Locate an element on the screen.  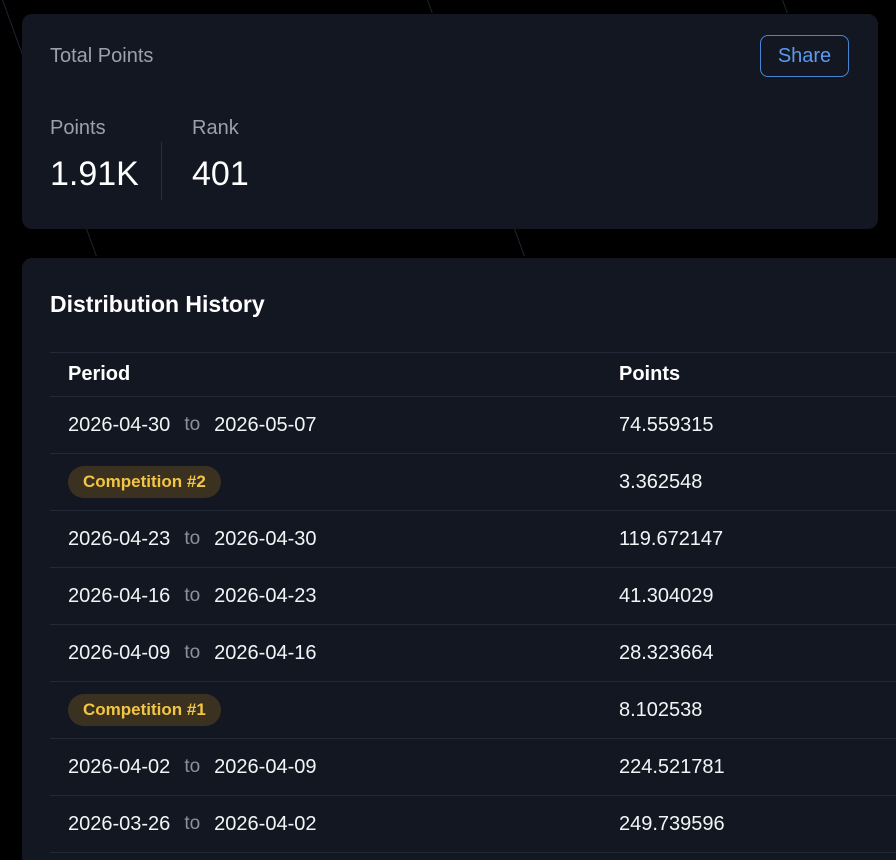
table-row: 2026-04-02 to 2026-04-09 224.521781 is located at coordinates (473, 767).